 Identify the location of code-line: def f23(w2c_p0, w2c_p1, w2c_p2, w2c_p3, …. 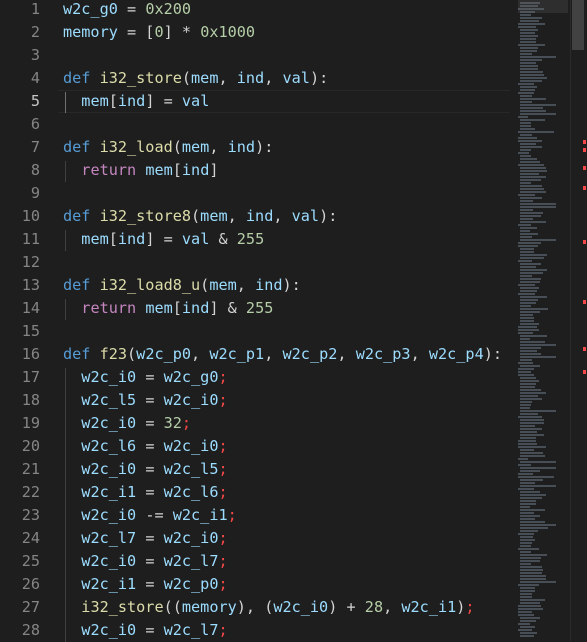
(282, 354).